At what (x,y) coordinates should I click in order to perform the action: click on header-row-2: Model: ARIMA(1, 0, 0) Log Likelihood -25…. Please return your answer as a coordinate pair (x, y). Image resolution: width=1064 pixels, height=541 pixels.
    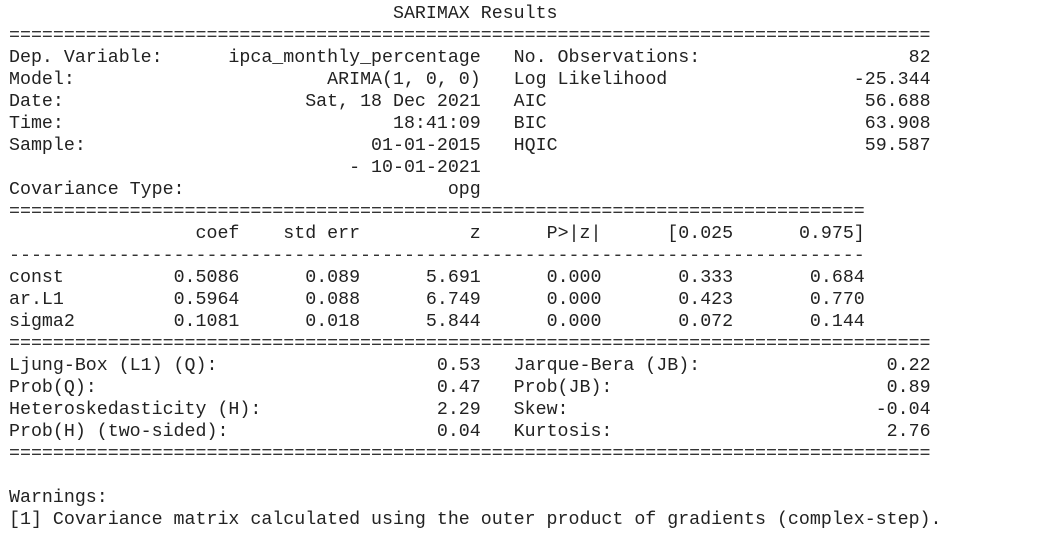
    Looking at the image, I should click on (536, 80).